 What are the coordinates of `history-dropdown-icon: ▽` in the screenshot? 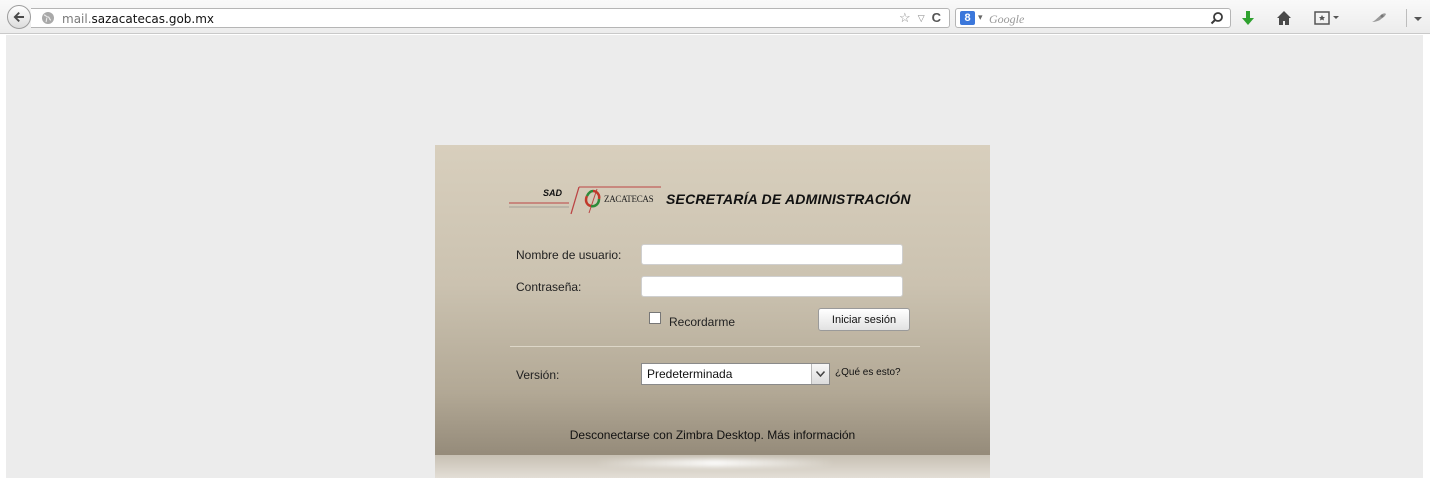 It's located at (921, 18).